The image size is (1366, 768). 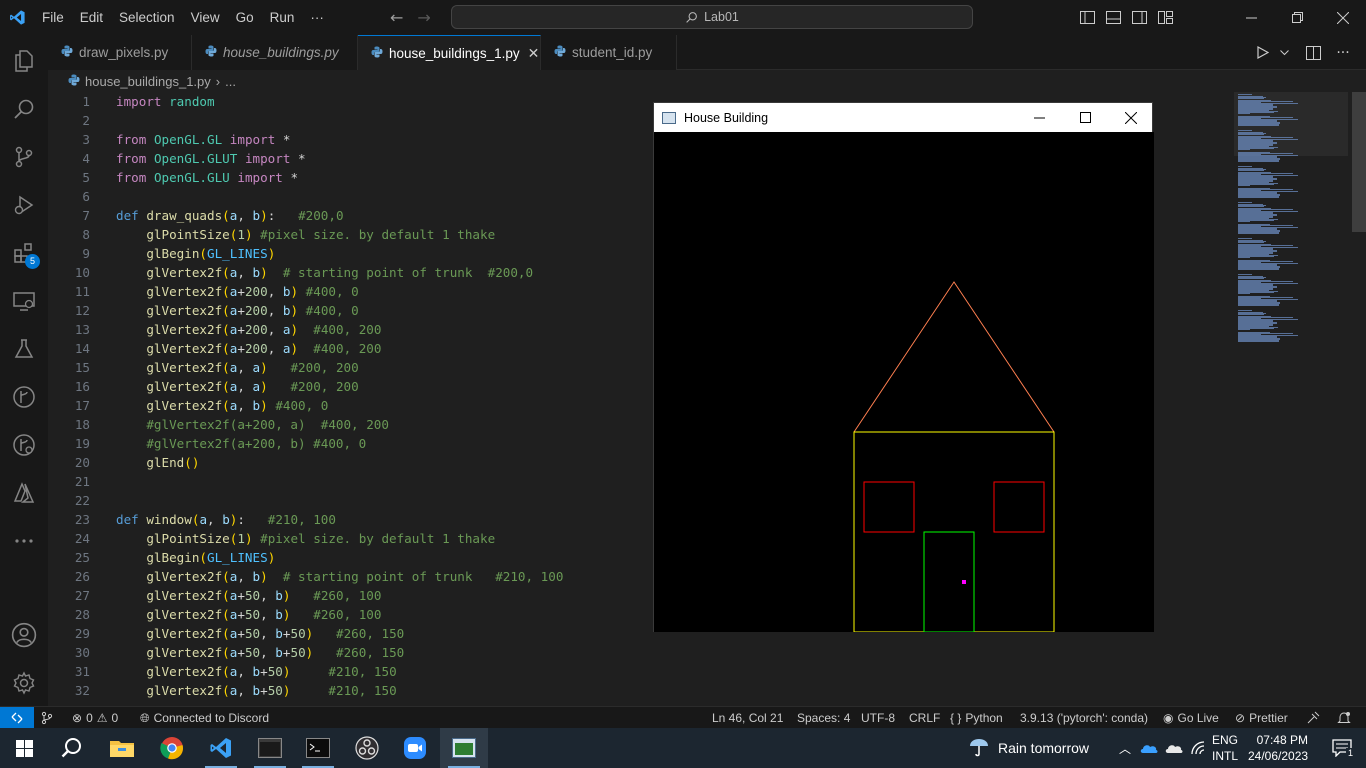 I want to click on cursor-position: Ln 46, Col 21, so click(x=747, y=718).